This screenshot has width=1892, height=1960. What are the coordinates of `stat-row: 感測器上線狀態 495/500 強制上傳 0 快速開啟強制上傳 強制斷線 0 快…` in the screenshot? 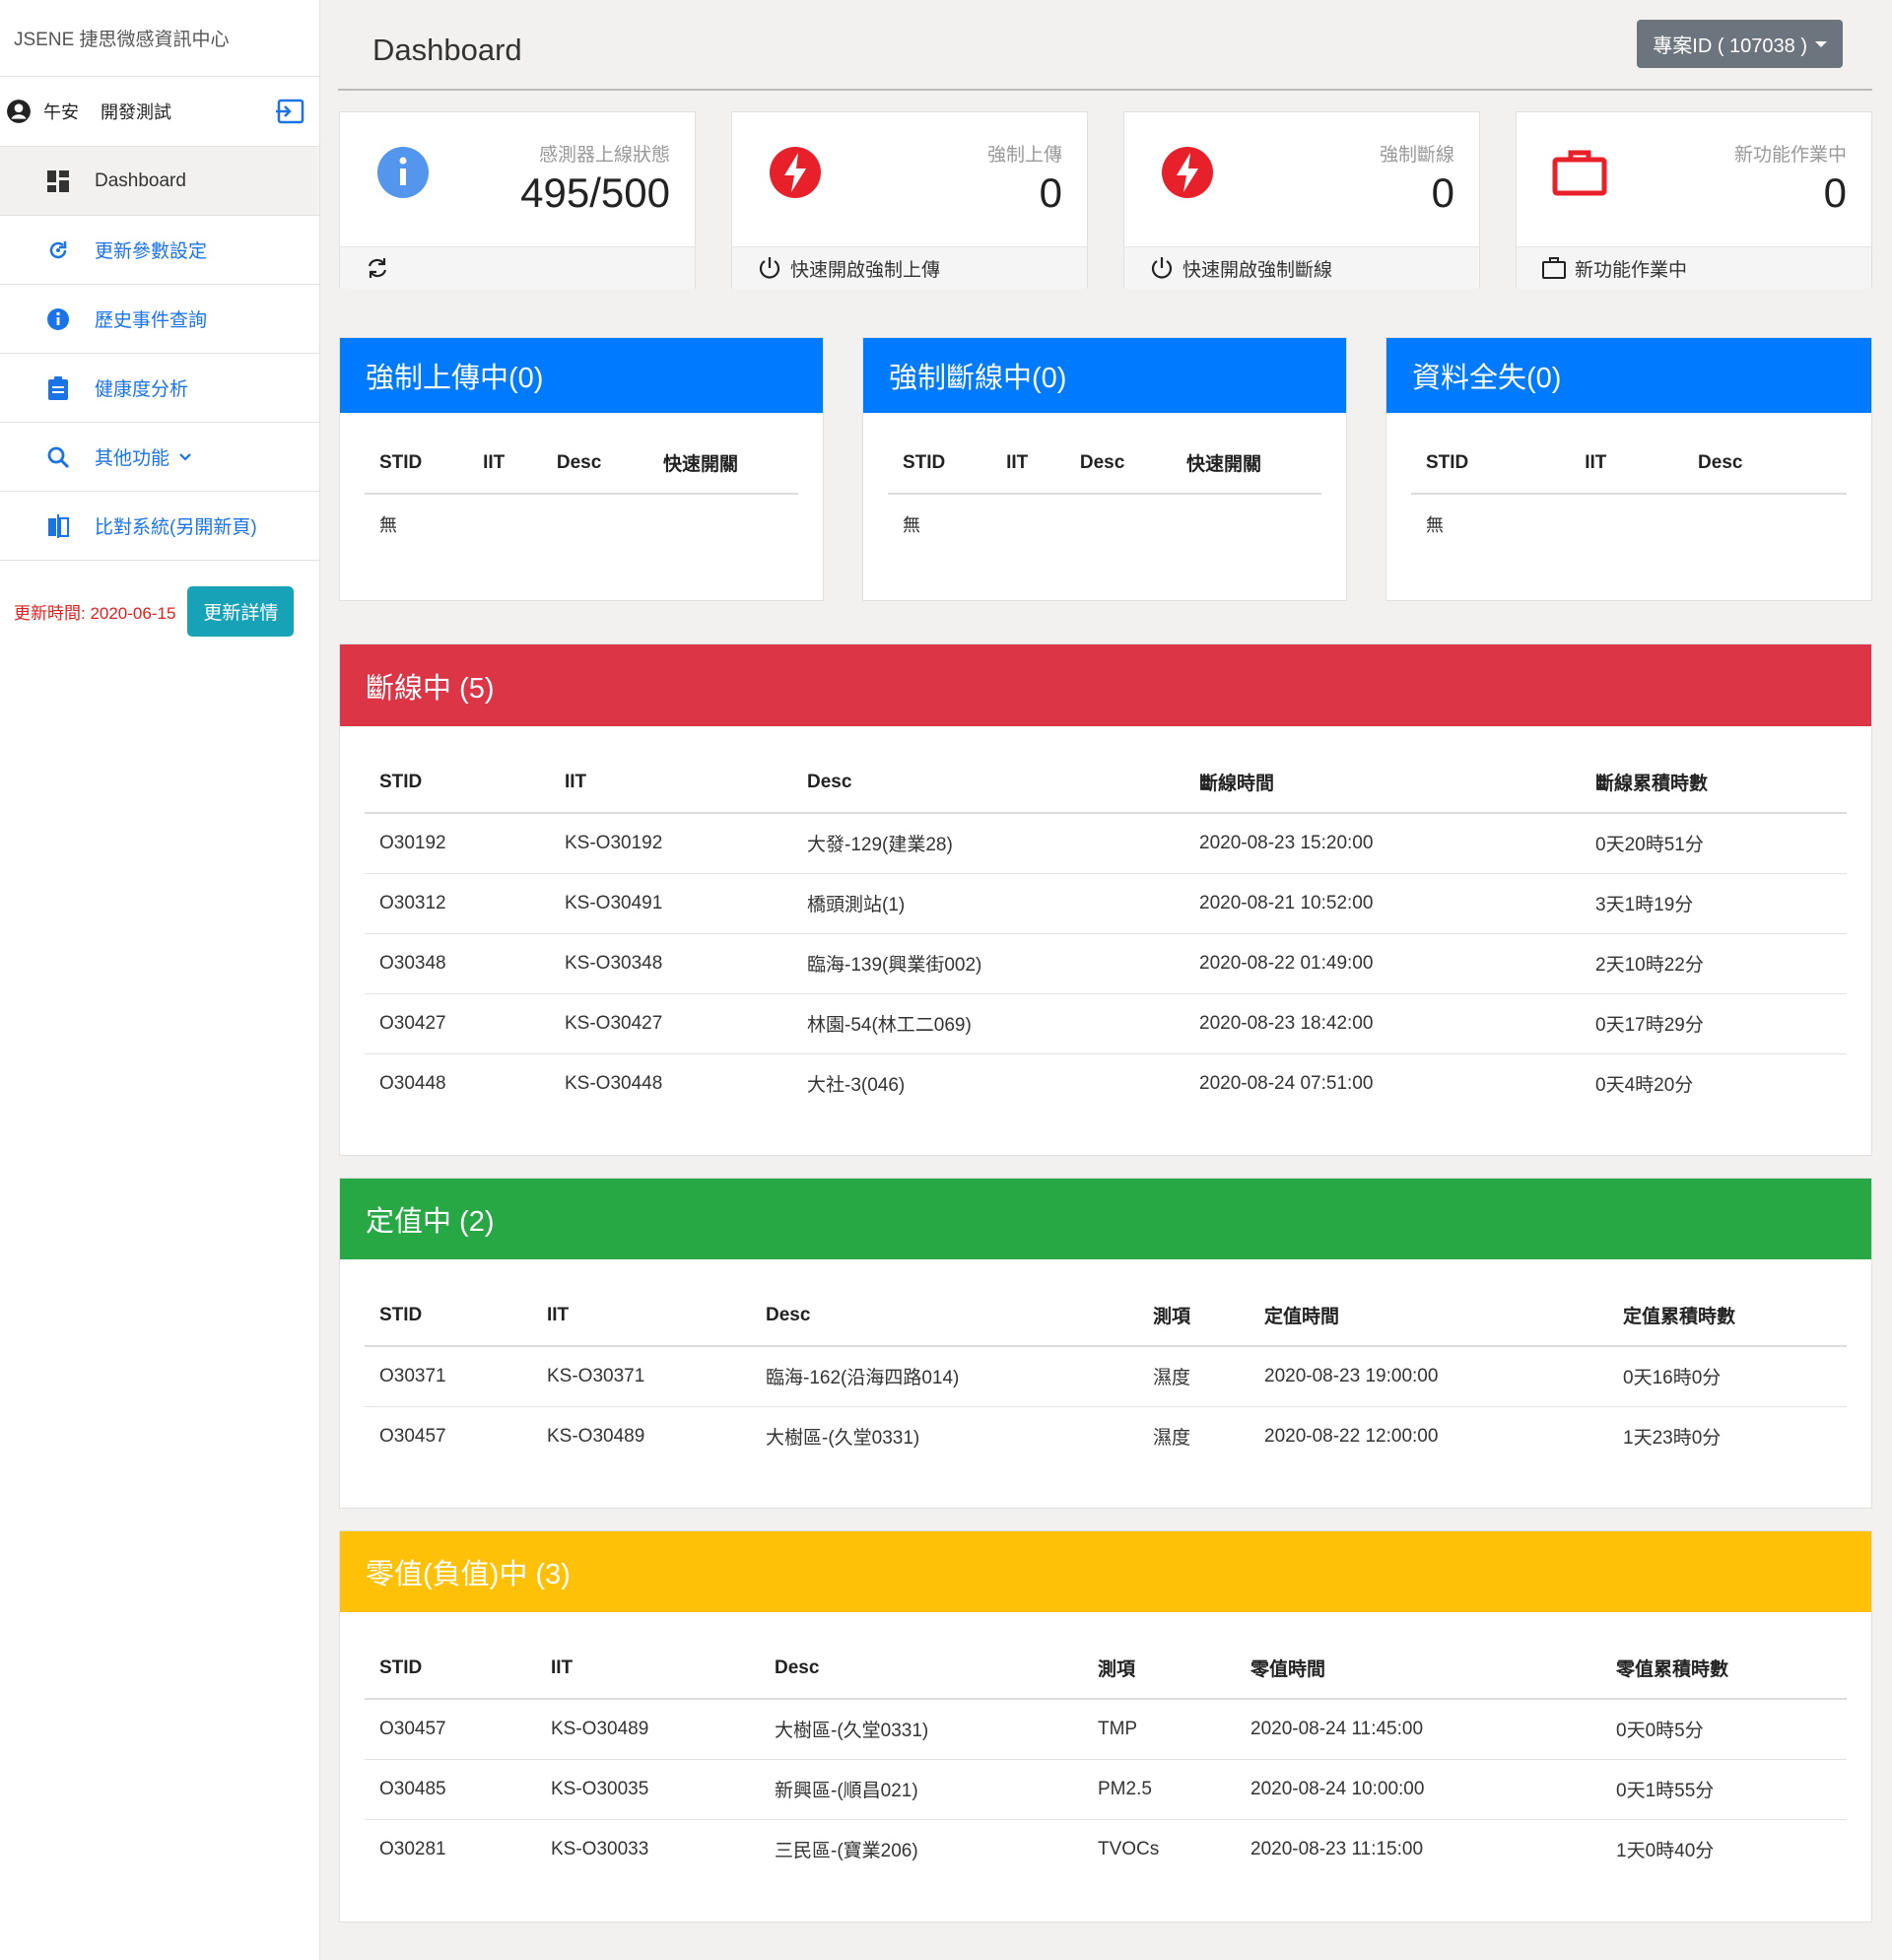 It's located at (1105, 193).